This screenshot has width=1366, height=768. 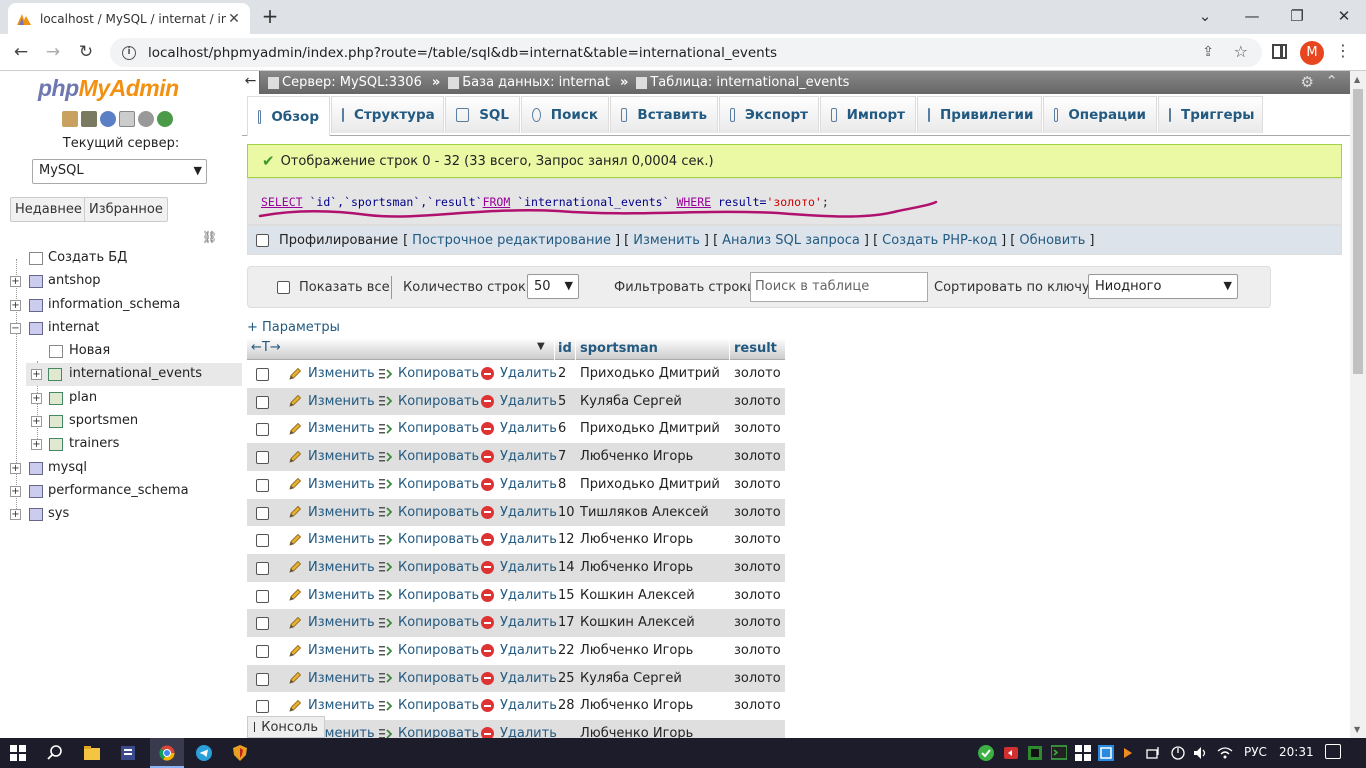 What do you see at coordinates (86, 52) in the screenshot?
I see `reload-icon: ↻` at bounding box center [86, 52].